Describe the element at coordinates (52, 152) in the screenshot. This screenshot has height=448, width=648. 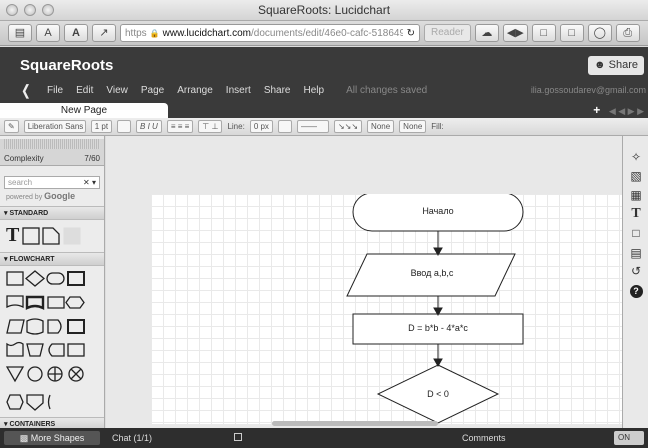
I see `complexity-meter: Complexity 7/60` at that location.